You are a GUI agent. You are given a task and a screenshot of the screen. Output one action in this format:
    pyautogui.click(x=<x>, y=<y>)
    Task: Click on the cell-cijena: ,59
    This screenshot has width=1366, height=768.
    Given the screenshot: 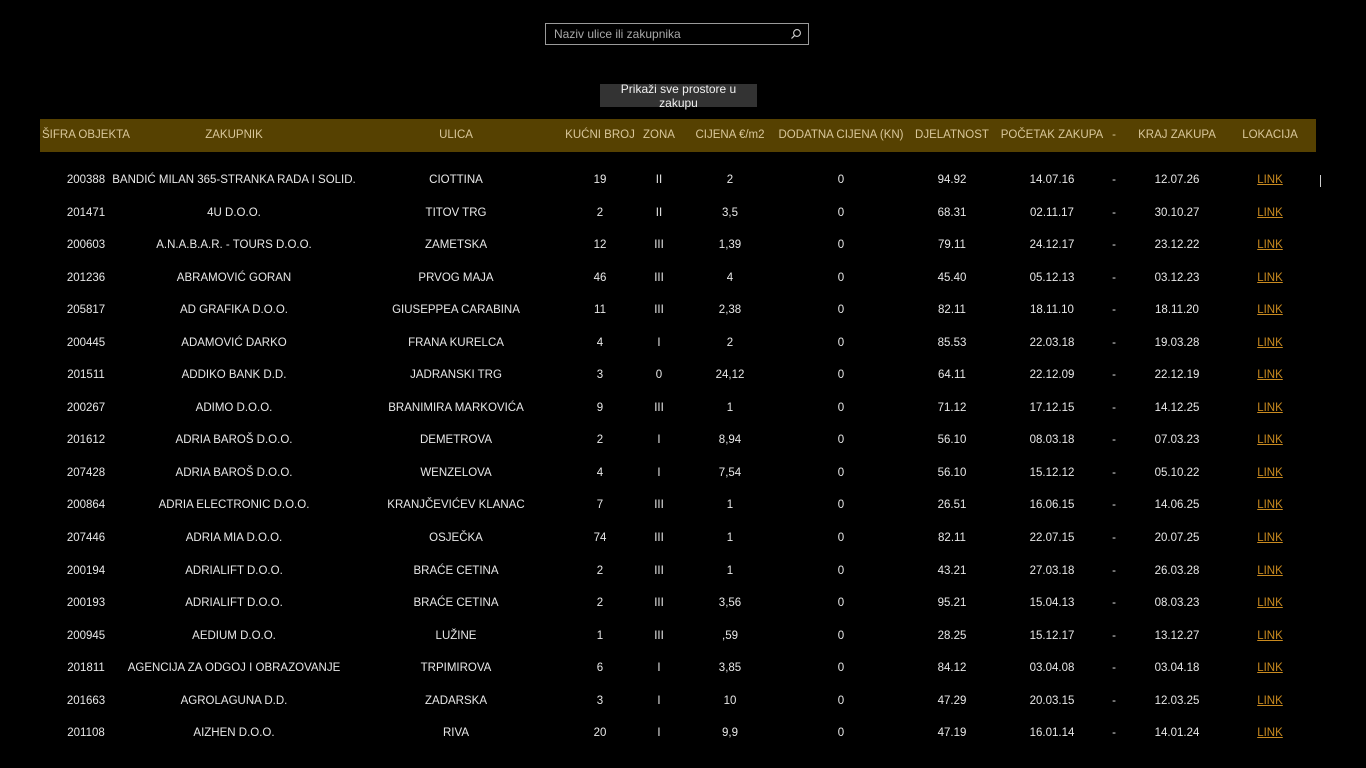 What is the action you would take?
    pyautogui.click(x=730, y=635)
    